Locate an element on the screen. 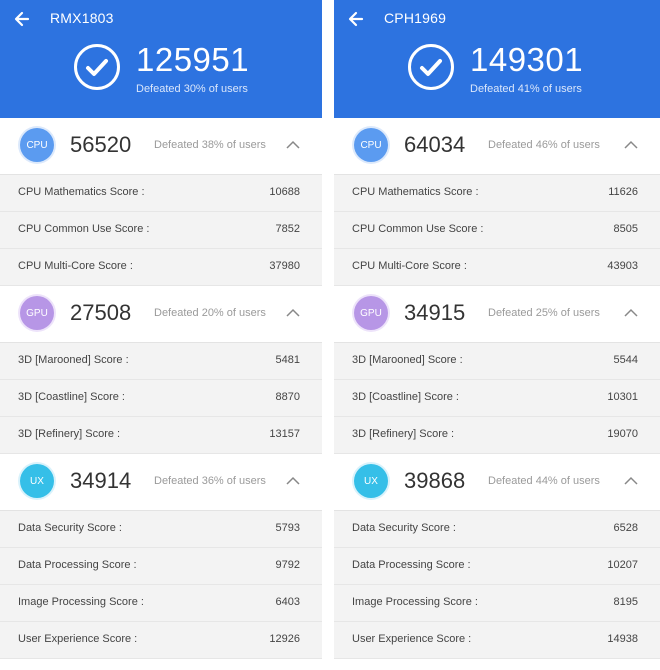 Image resolution: width=660 pixels, height=670 pixels. row-value: 9792 is located at coordinates (287, 565).